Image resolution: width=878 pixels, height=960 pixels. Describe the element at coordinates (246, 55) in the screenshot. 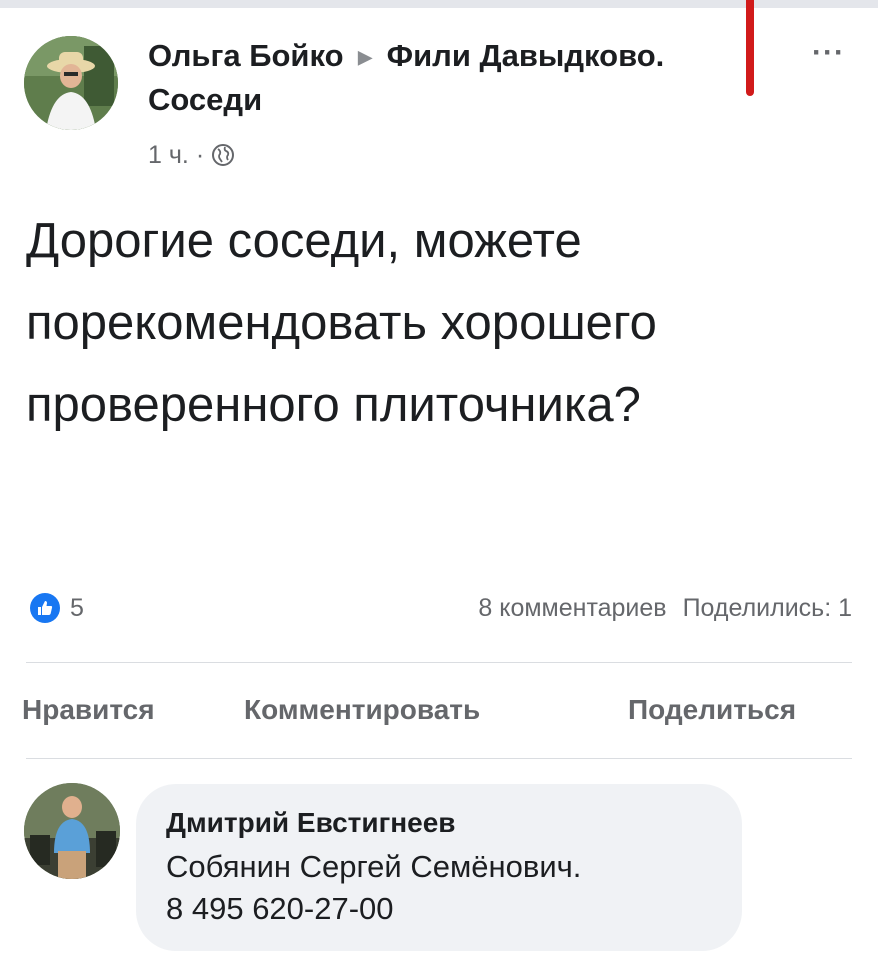

I see `author-name: Ольга Бойко` at that location.